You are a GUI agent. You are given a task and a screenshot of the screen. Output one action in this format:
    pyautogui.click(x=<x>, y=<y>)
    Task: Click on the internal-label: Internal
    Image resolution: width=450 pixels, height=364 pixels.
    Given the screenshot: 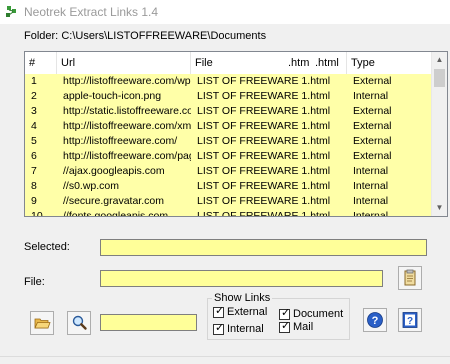 What is the action you would take?
    pyautogui.click(x=245, y=329)
    